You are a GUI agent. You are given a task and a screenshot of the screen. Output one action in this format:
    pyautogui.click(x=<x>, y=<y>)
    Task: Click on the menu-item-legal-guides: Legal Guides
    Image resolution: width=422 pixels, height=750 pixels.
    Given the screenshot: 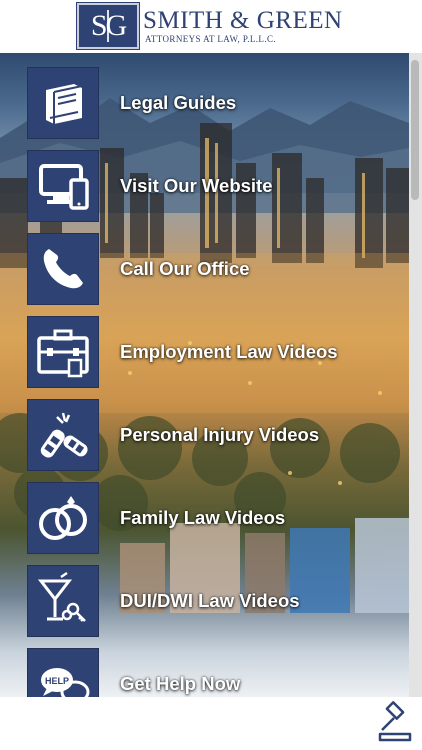 What is the action you would take?
    pyautogui.click(x=217, y=103)
    